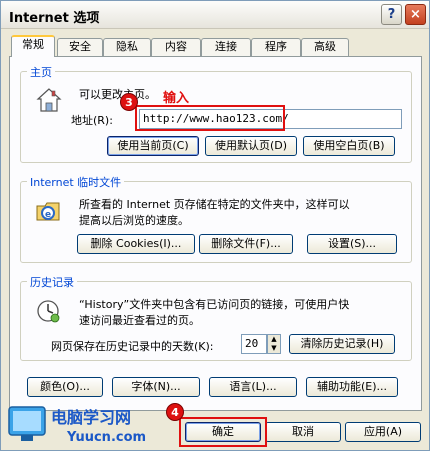 The height and width of the screenshot is (451, 430). What do you see at coordinates (48, 215) in the screenshot?
I see `svg-text: e` at bounding box center [48, 215].